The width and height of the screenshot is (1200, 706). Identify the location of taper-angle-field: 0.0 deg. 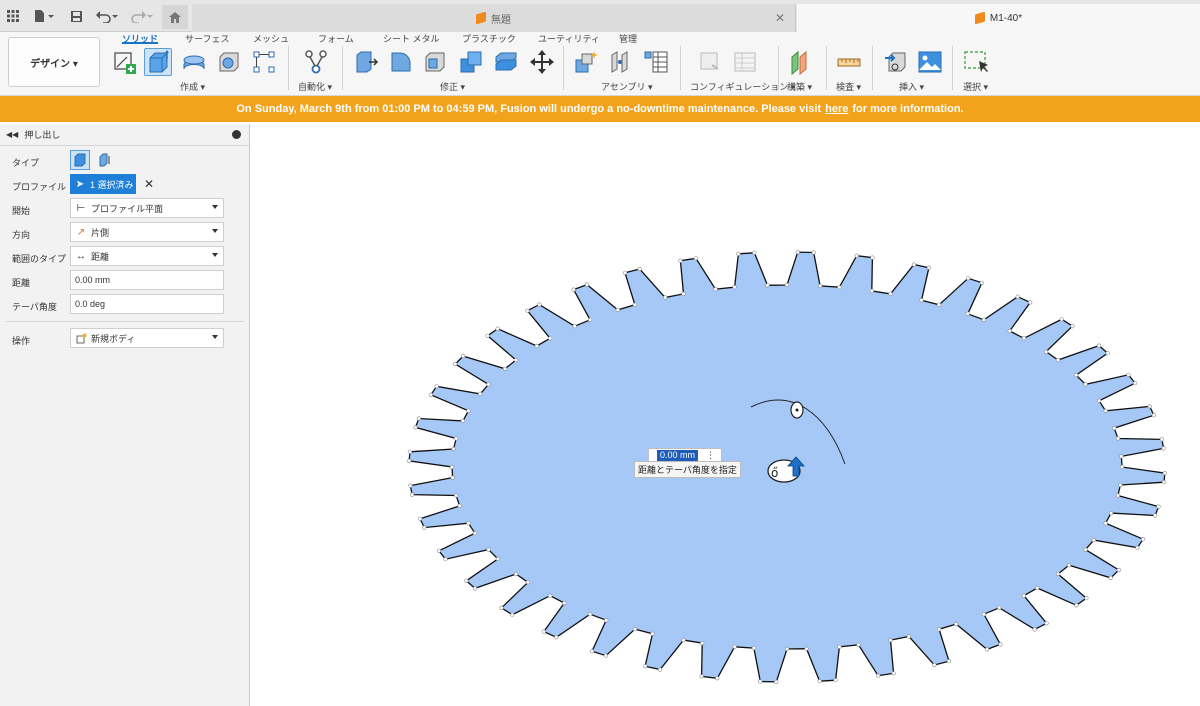
(147, 304).